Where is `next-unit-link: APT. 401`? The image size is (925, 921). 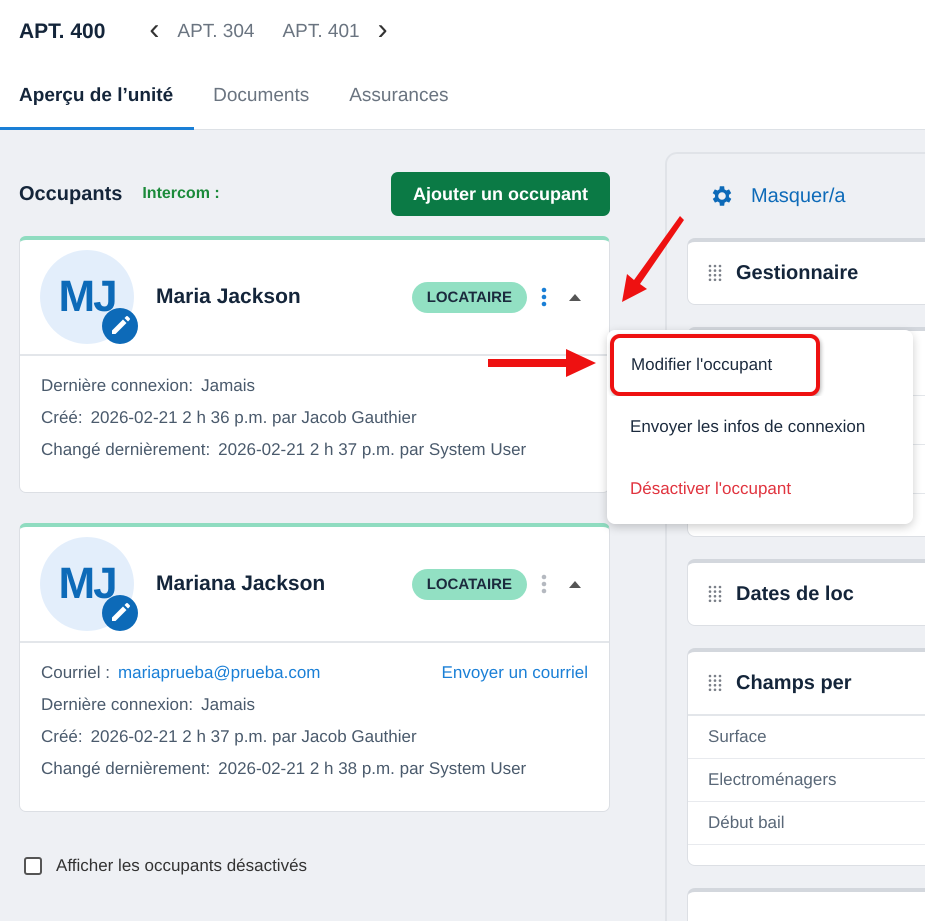
next-unit-link: APT. 401 is located at coordinates (321, 32).